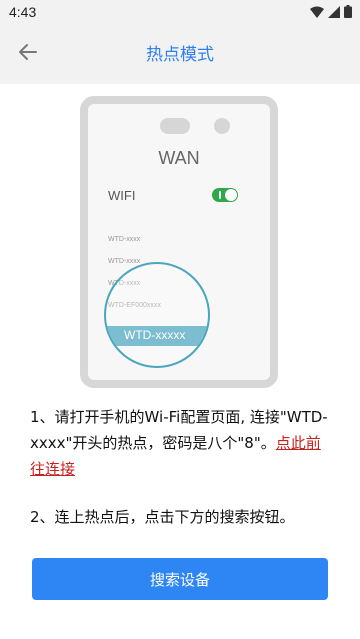 This screenshot has height=639, width=360. Describe the element at coordinates (157, 315) in the screenshot. I see `magnifier-circle: WTD-xxxxx` at that location.